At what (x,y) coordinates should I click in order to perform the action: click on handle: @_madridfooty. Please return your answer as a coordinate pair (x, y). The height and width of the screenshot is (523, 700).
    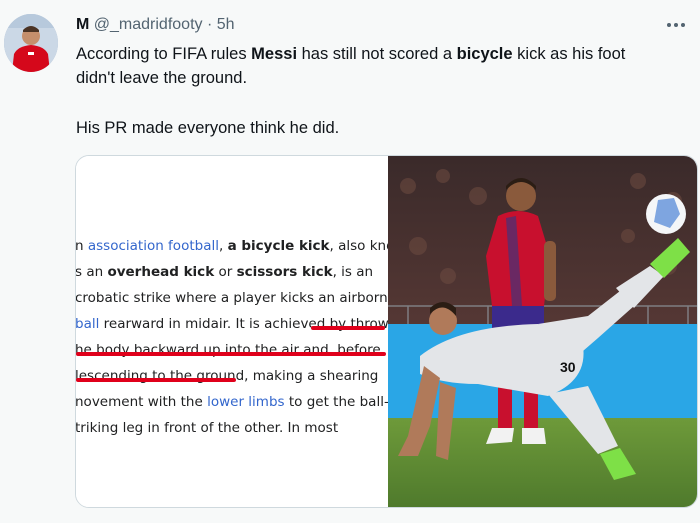
    Looking at the image, I should click on (148, 24).